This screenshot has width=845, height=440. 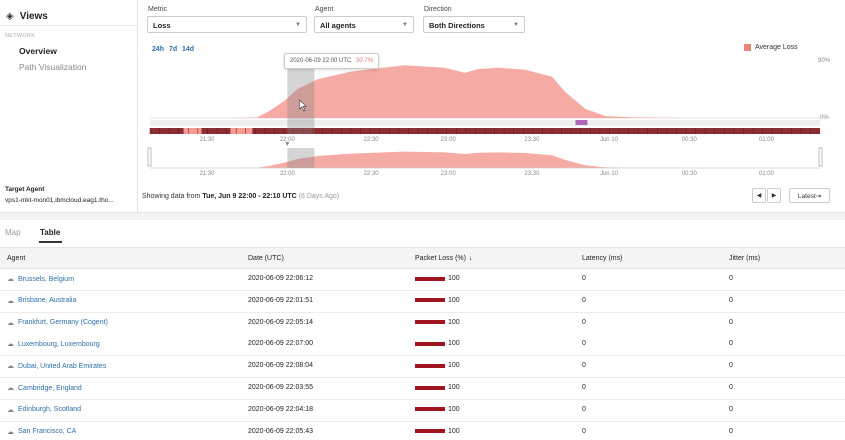 What do you see at coordinates (287, 144) in the screenshot?
I see `selection-marker-icon` at bounding box center [287, 144].